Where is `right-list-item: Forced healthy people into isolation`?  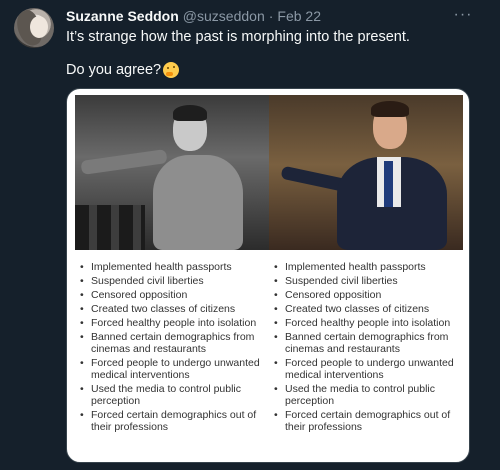 right-list-item: Forced healthy people into isolation is located at coordinates (368, 323).